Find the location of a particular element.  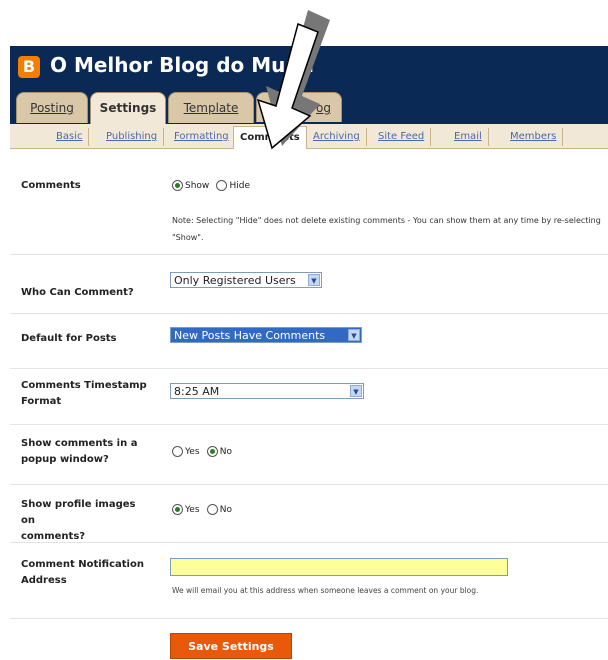

popup-window-radio-group: Yes No is located at coordinates (204, 452).